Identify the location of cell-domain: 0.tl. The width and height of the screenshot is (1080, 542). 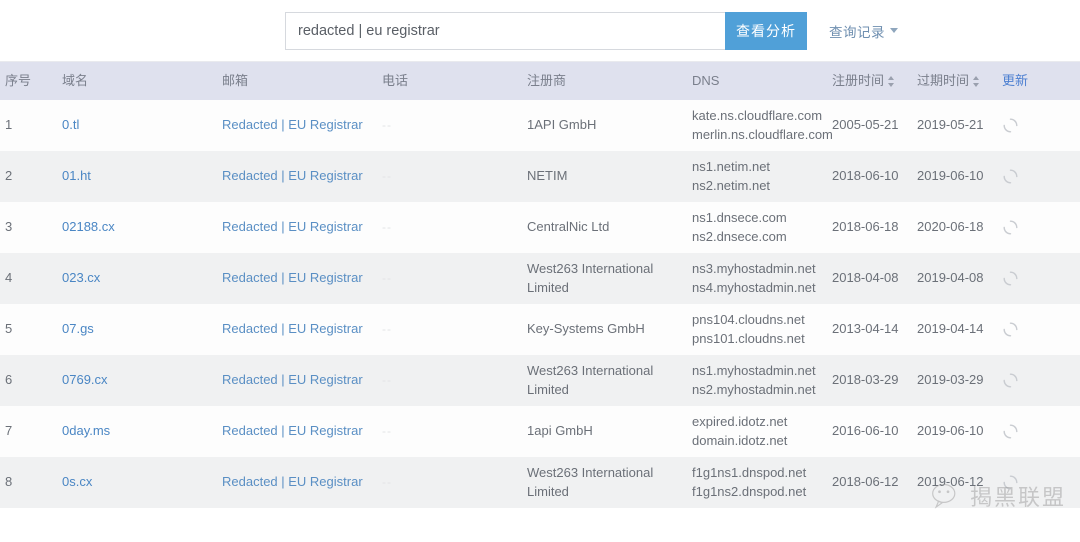
(142, 125).